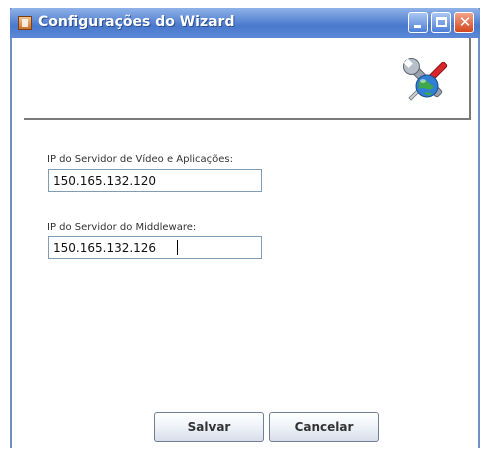 This screenshot has height=452, width=488. I want to click on cancel-button: Cancelar, so click(324, 427).